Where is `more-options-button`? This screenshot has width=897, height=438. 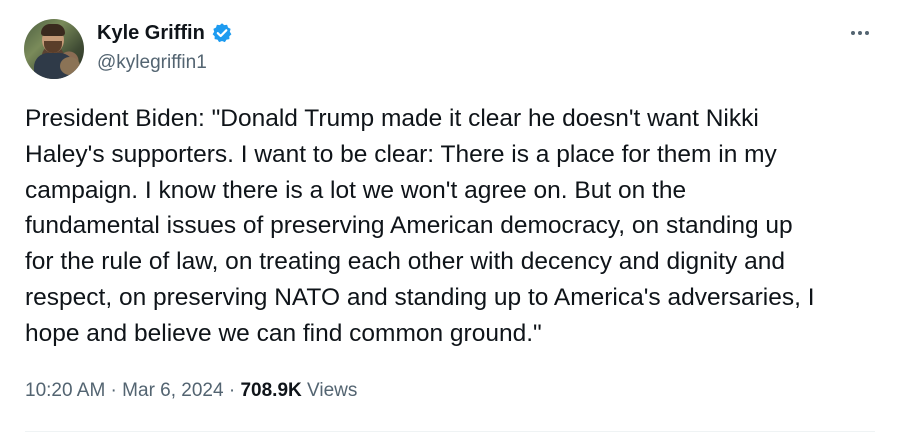
more-options-button is located at coordinates (860, 33).